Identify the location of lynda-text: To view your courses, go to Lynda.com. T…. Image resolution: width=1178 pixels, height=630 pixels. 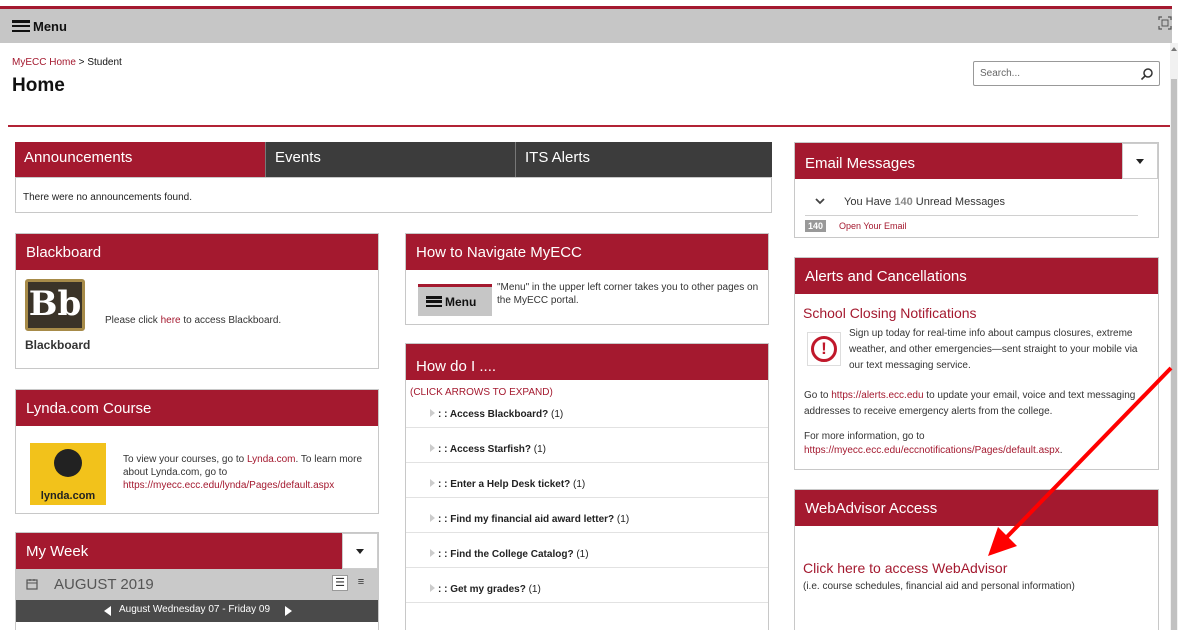
(248, 472).